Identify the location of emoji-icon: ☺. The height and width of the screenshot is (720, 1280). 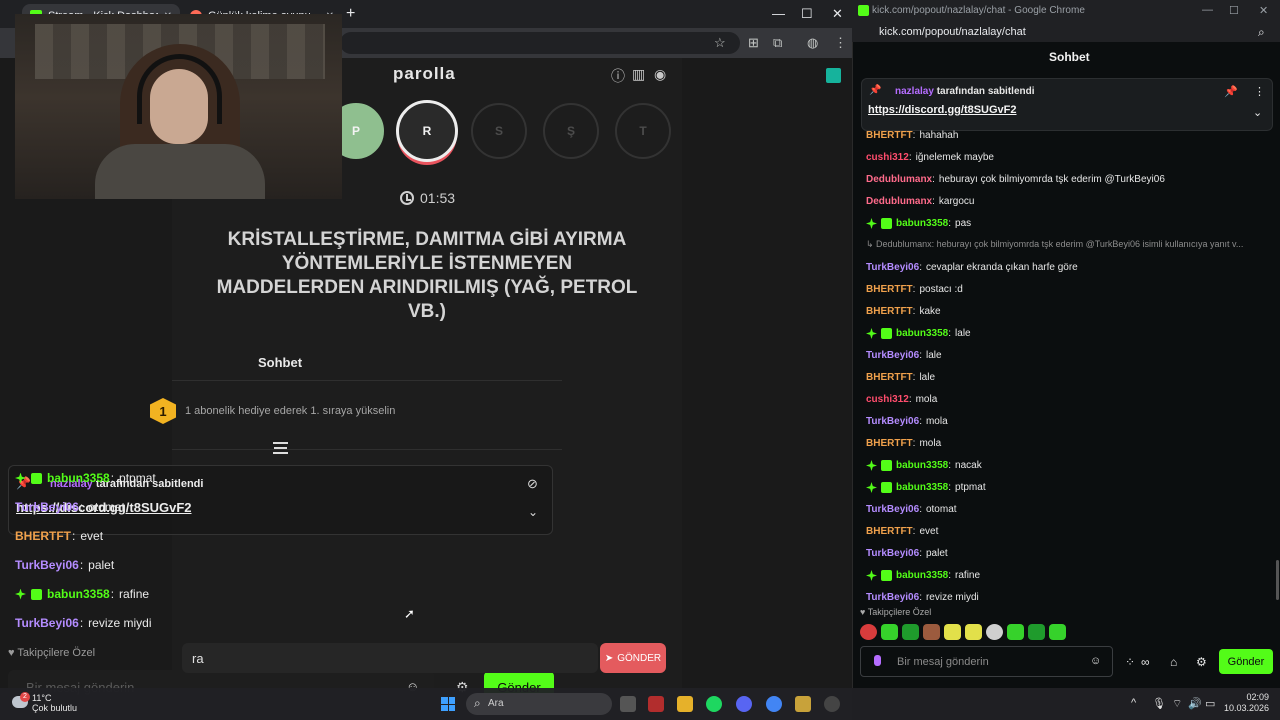
(1095, 661).